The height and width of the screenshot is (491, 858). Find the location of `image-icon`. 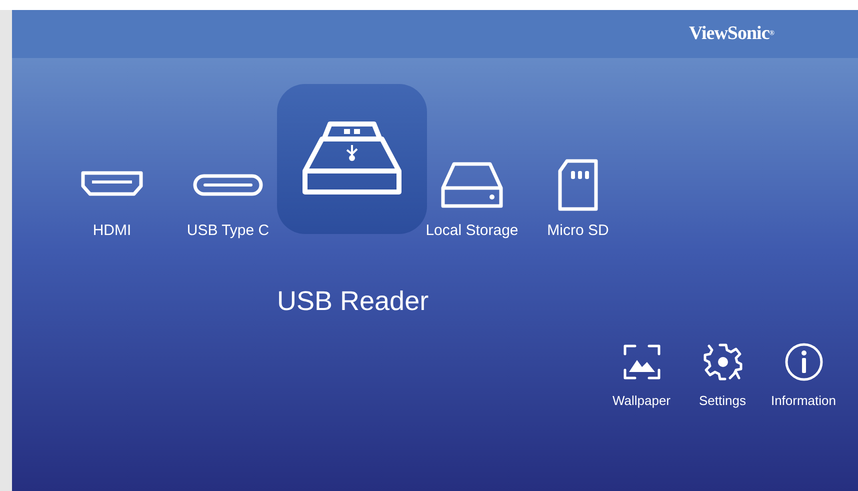

image-icon is located at coordinates (641, 362).